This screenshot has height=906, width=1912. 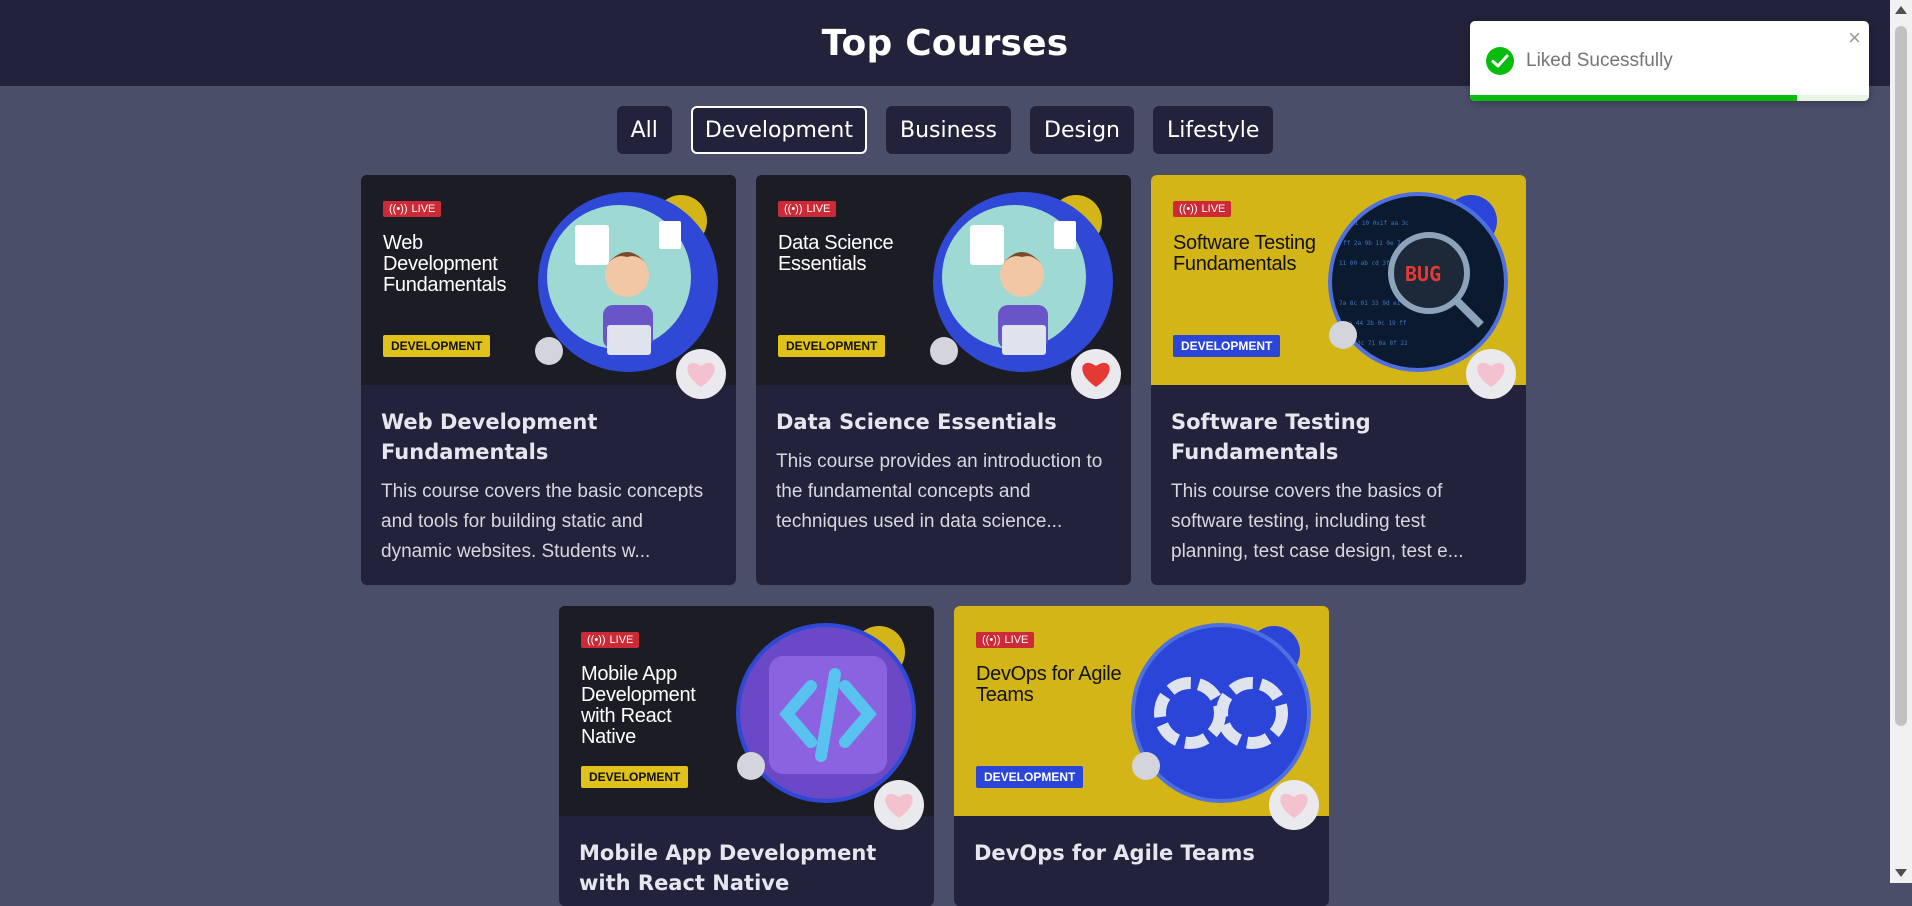 I want to click on success-toast: Liked Sucessfully ×, so click(x=1669, y=61).